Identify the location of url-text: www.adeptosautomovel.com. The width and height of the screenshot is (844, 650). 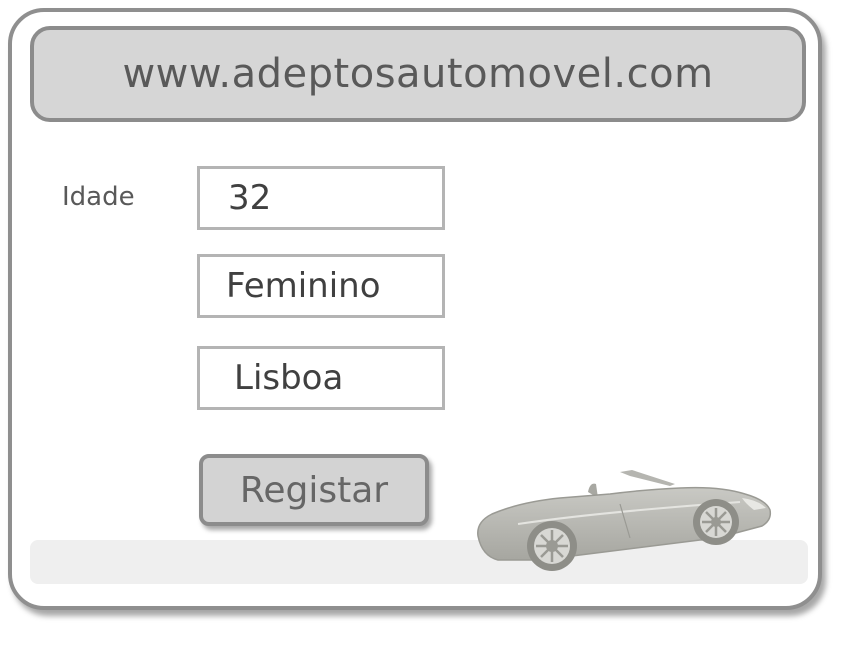
(418, 74).